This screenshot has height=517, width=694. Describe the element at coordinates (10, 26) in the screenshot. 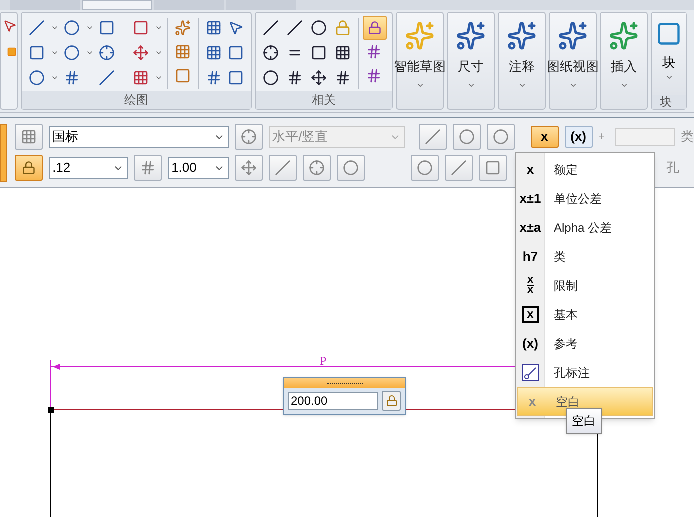

I see `pointer-icon` at that location.